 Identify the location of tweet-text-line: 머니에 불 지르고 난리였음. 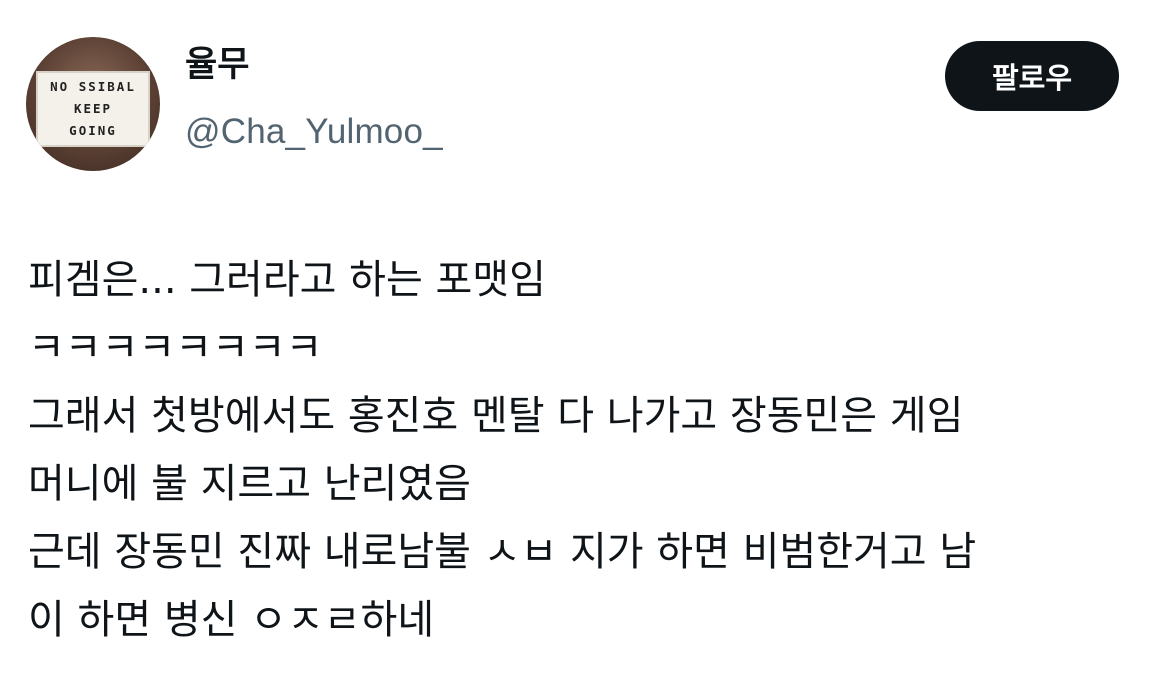
(249, 484).